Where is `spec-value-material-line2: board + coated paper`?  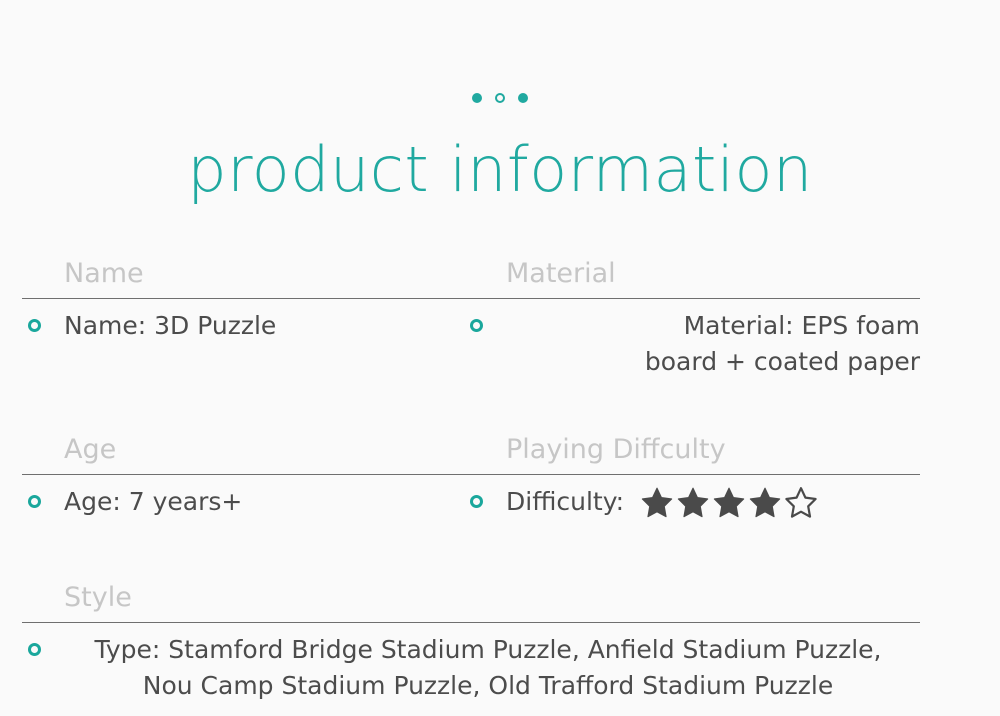 spec-value-material-line2: board + coated paper is located at coordinates (782, 361).